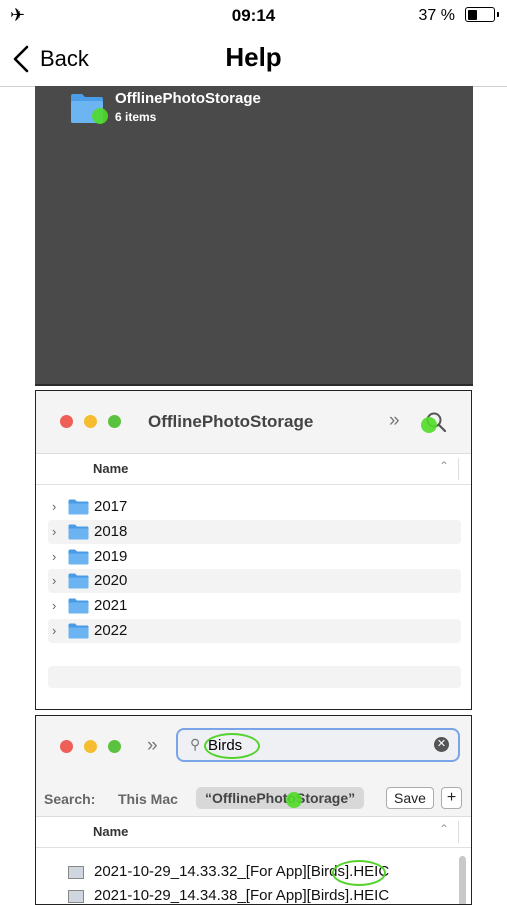  Describe the element at coordinates (472, 14) in the screenshot. I see `battery-fill` at that location.